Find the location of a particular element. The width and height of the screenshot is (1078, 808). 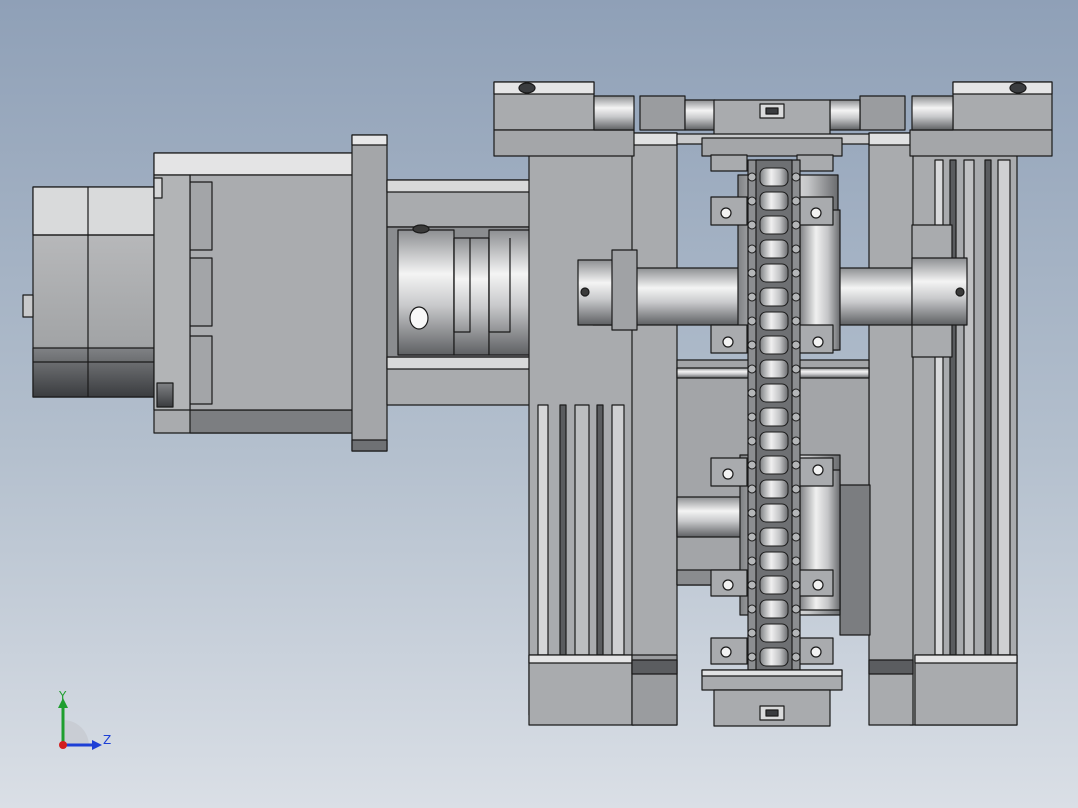

triad-x-origin is located at coordinates (63, 745).